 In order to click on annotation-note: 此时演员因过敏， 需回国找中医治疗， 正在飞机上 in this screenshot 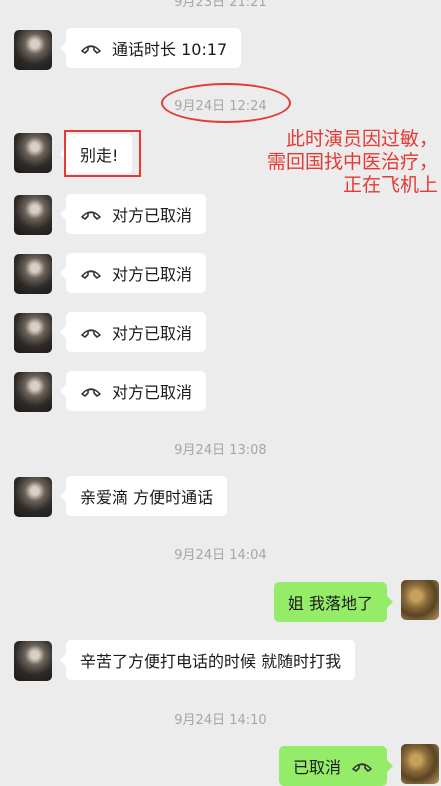, I will do `click(338, 162)`.